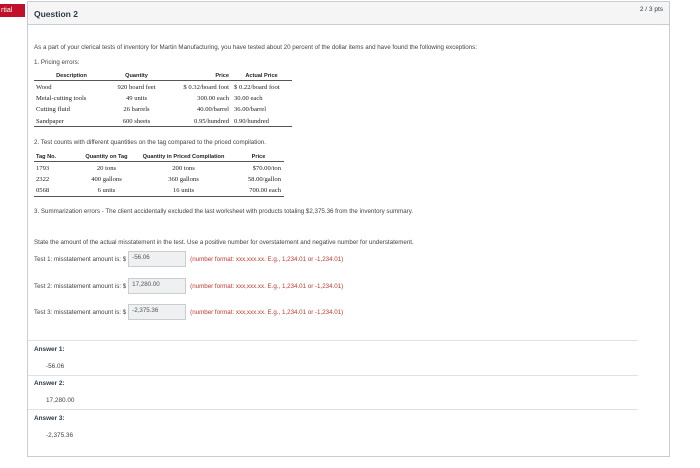 The height and width of the screenshot is (468, 700). Describe the element at coordinates (266, 168) in the screenshot. I see `table-cell: $70.00/ton` at that location.